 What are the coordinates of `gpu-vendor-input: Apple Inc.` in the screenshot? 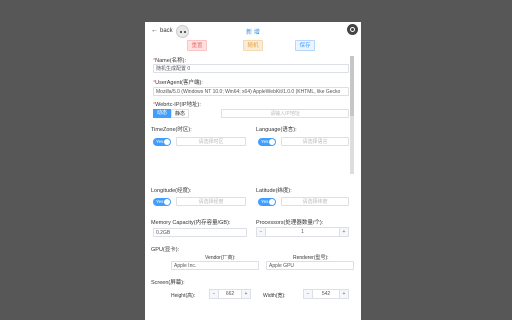 It's located at (215, 265).